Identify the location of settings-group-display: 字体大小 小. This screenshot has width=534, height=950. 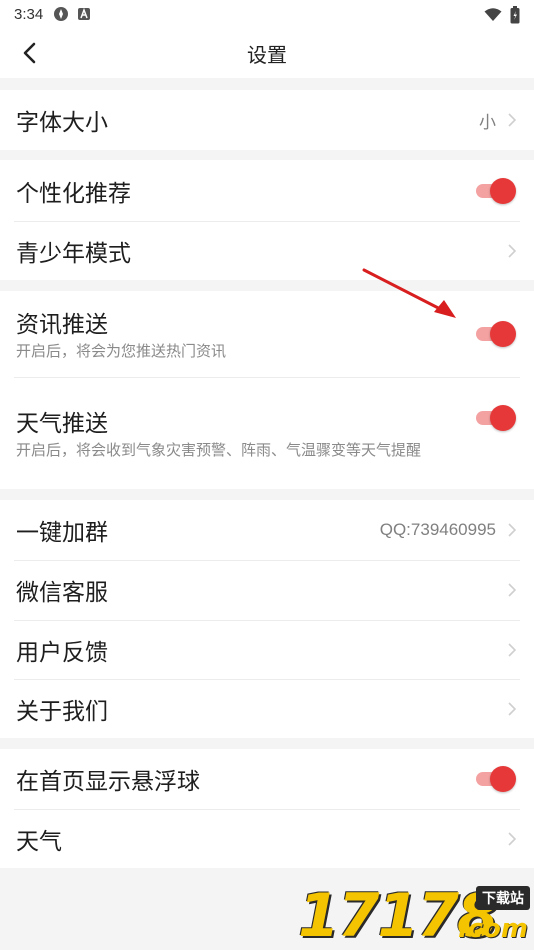
(267, 120).